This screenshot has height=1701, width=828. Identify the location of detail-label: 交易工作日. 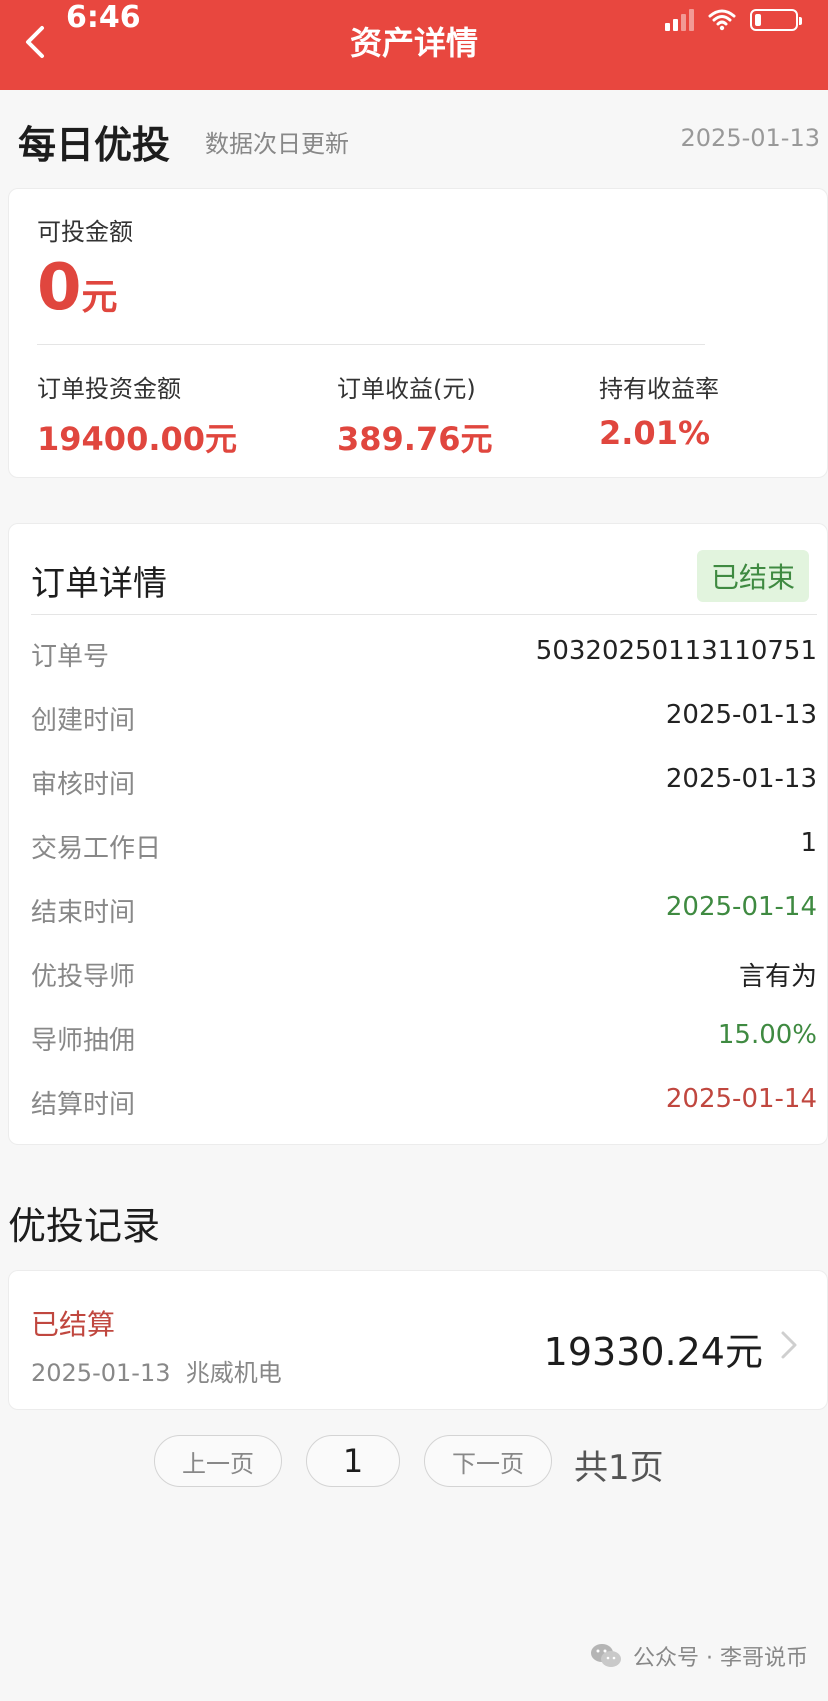
(96, 849).